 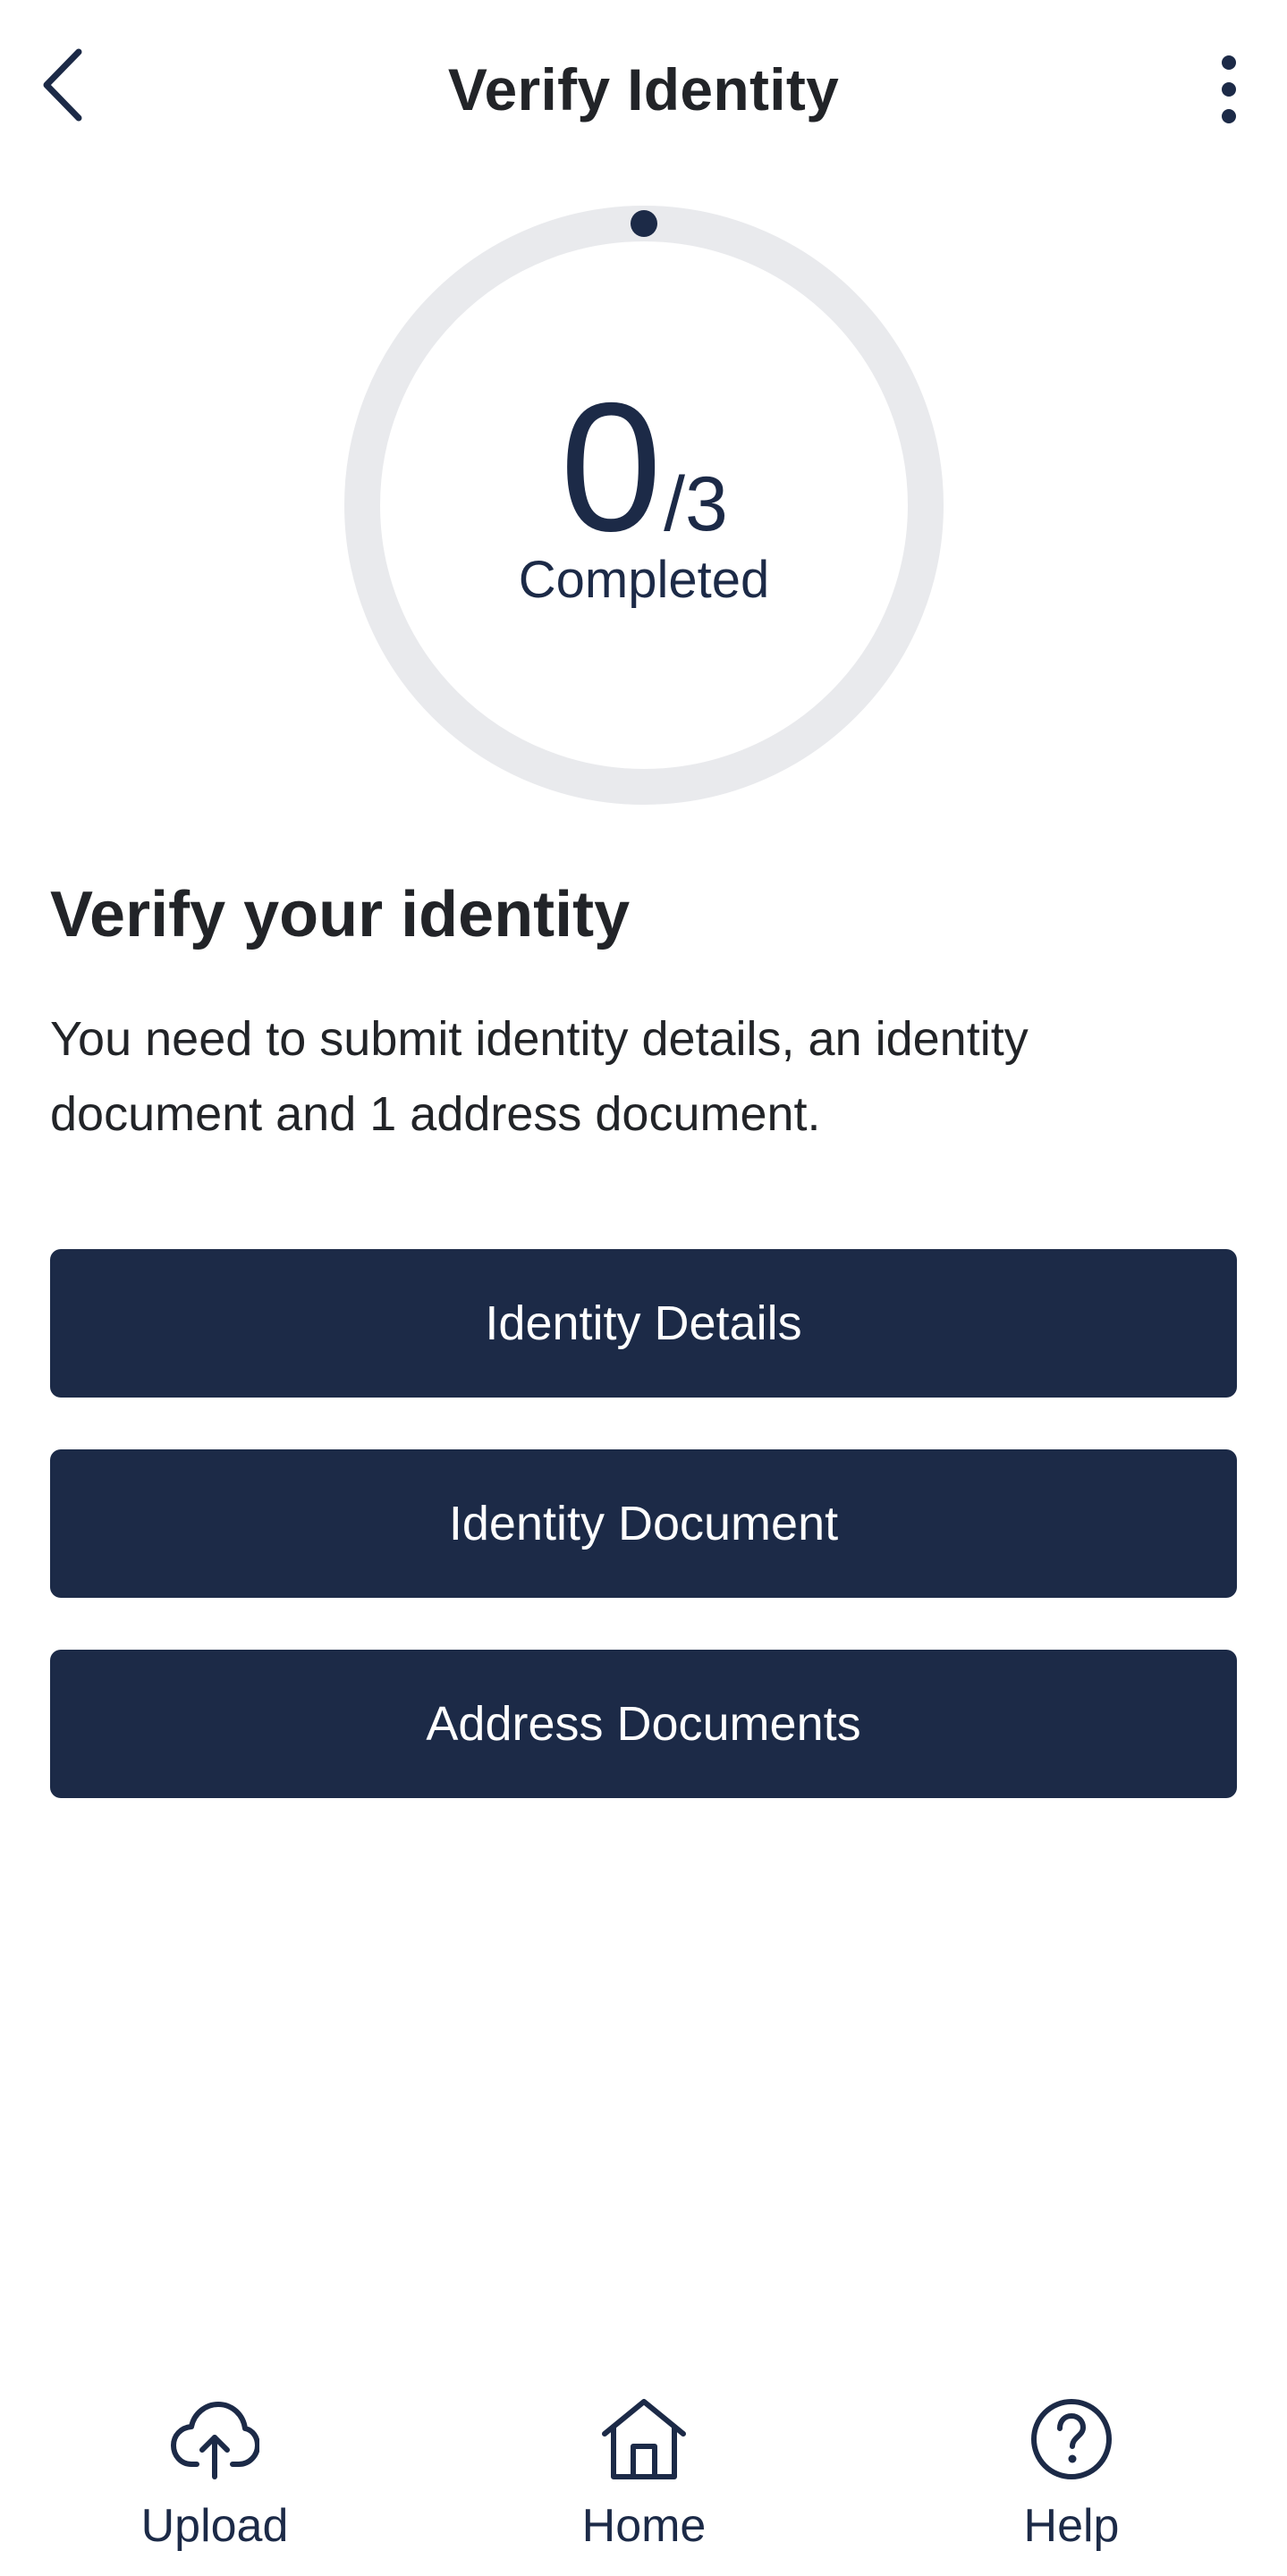 What do you see at coordinates (215, 2440) in the screenshot?
I see `cloud-upload-icon` at bounding box center [215, 2440].